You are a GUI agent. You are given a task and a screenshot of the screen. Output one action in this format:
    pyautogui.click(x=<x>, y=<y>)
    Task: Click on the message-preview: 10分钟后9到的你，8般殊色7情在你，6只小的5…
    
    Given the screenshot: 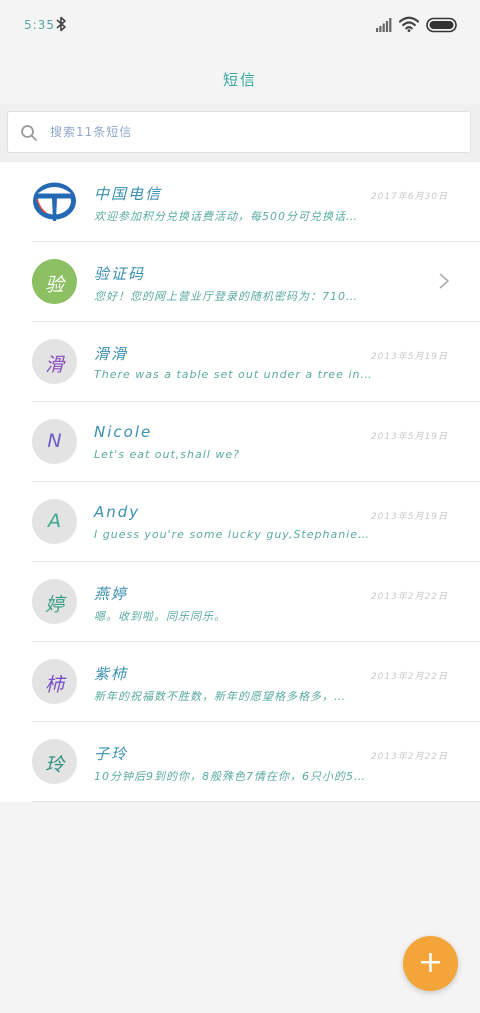 What is the action you would take?
    pyautogui.click(x=230, y=776)
    